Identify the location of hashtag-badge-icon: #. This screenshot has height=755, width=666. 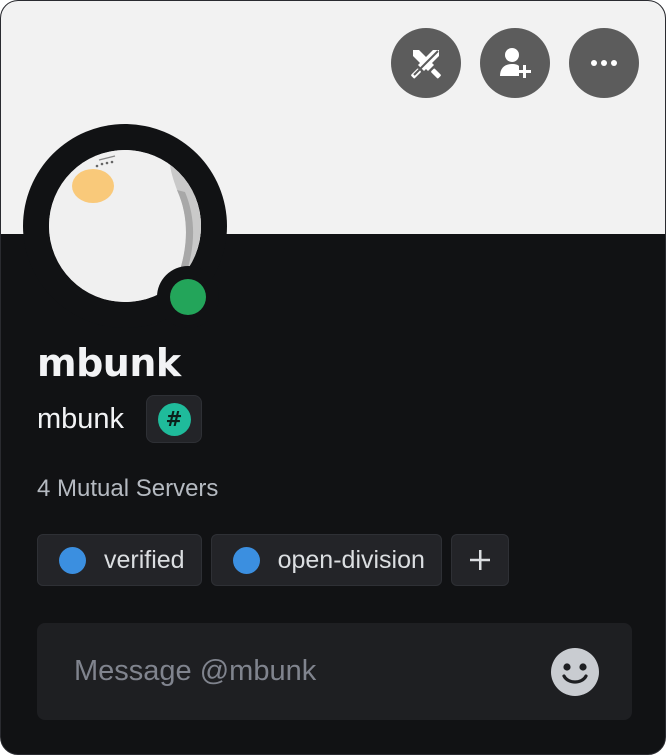
(174, 419).